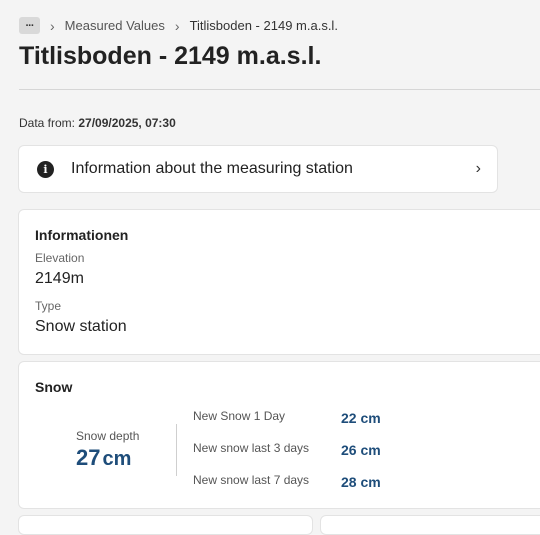  Describe the element at coordinates (47, 123) in the screenshot. I see `data-from-label: Data from:` at that location.